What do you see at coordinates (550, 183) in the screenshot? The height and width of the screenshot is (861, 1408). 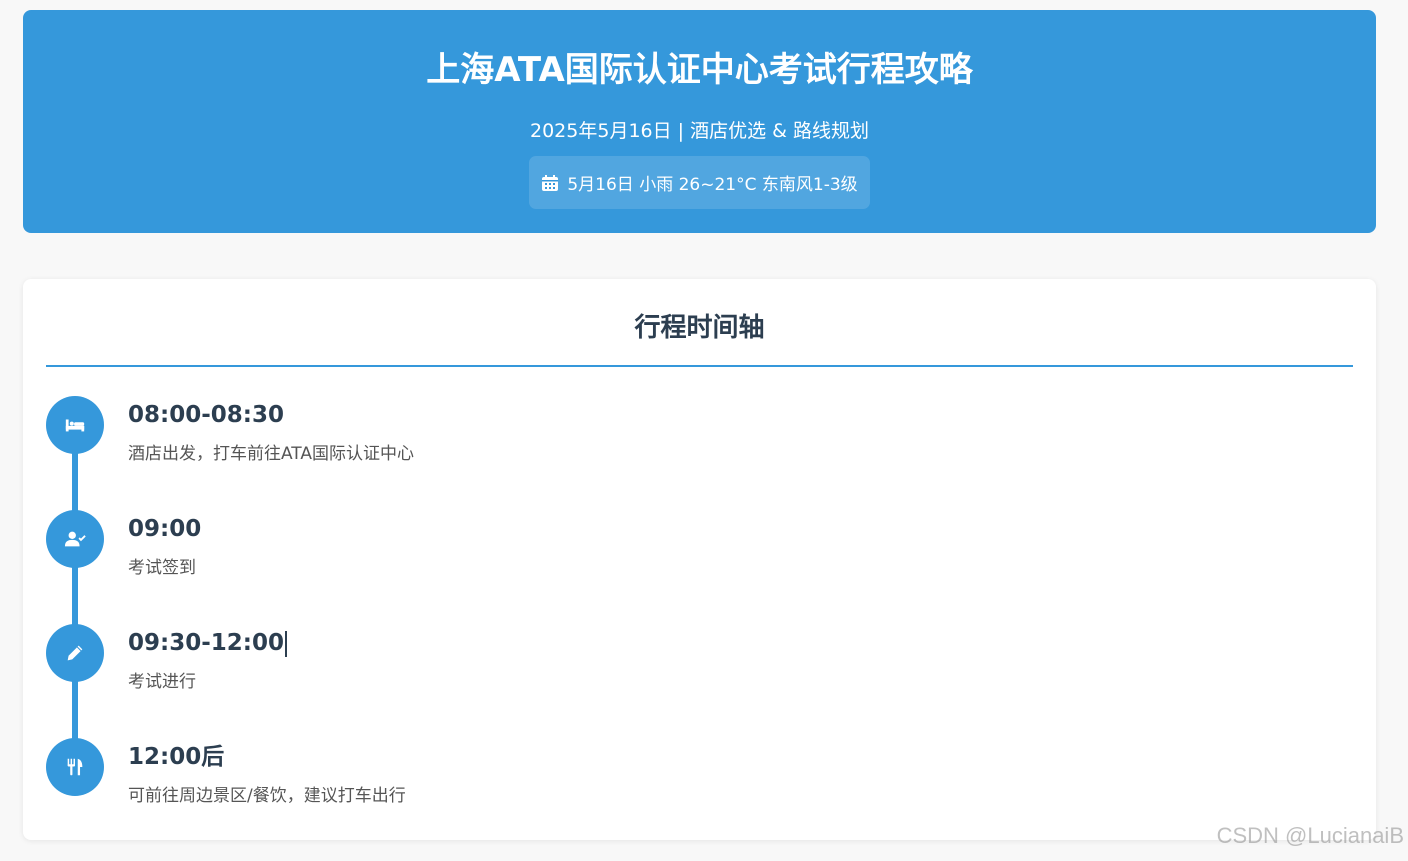 I see `calendar-icon` at bounding box center [550, 183].